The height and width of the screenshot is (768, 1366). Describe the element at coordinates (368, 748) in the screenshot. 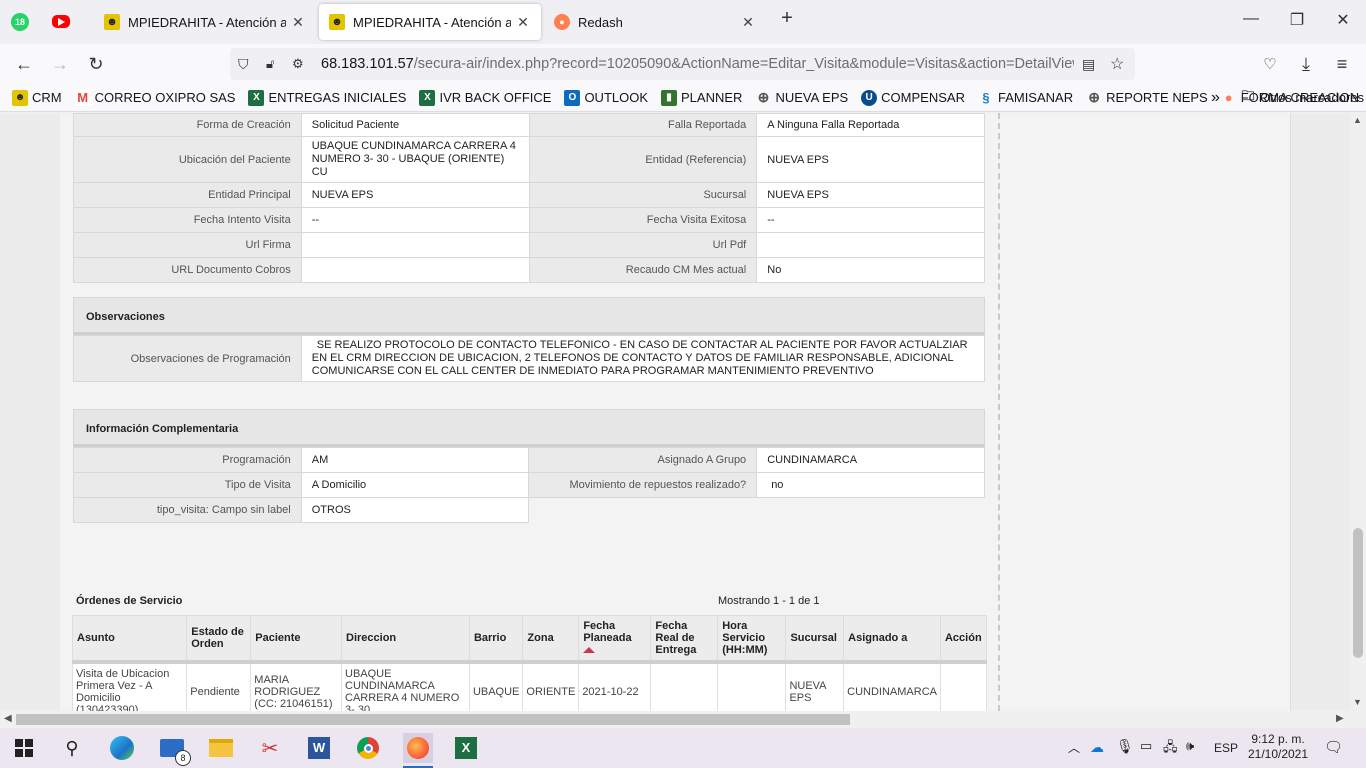

I see `chrome-icon` at that location.